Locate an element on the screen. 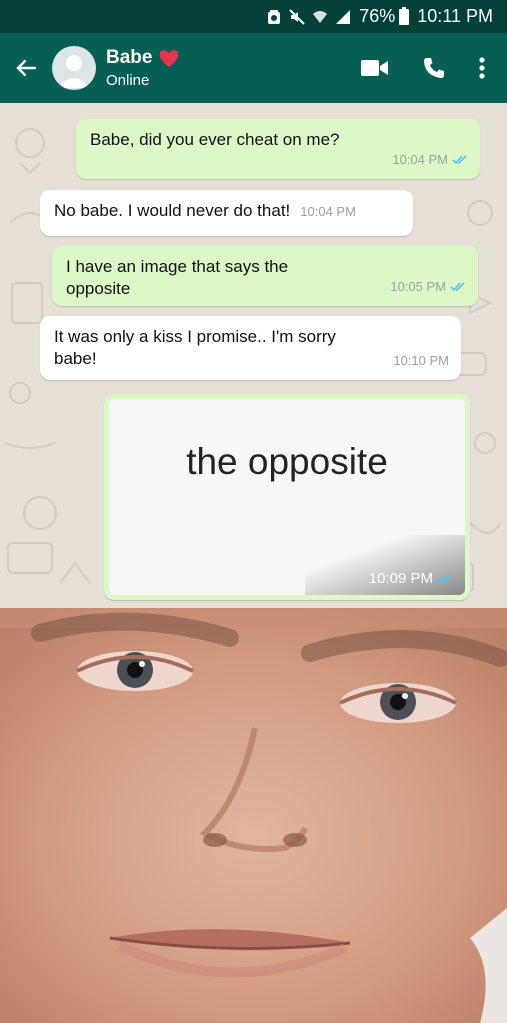 The height and width of the screenshot is (1023, 507). voice-call-button is located at coordinates (434, 68).